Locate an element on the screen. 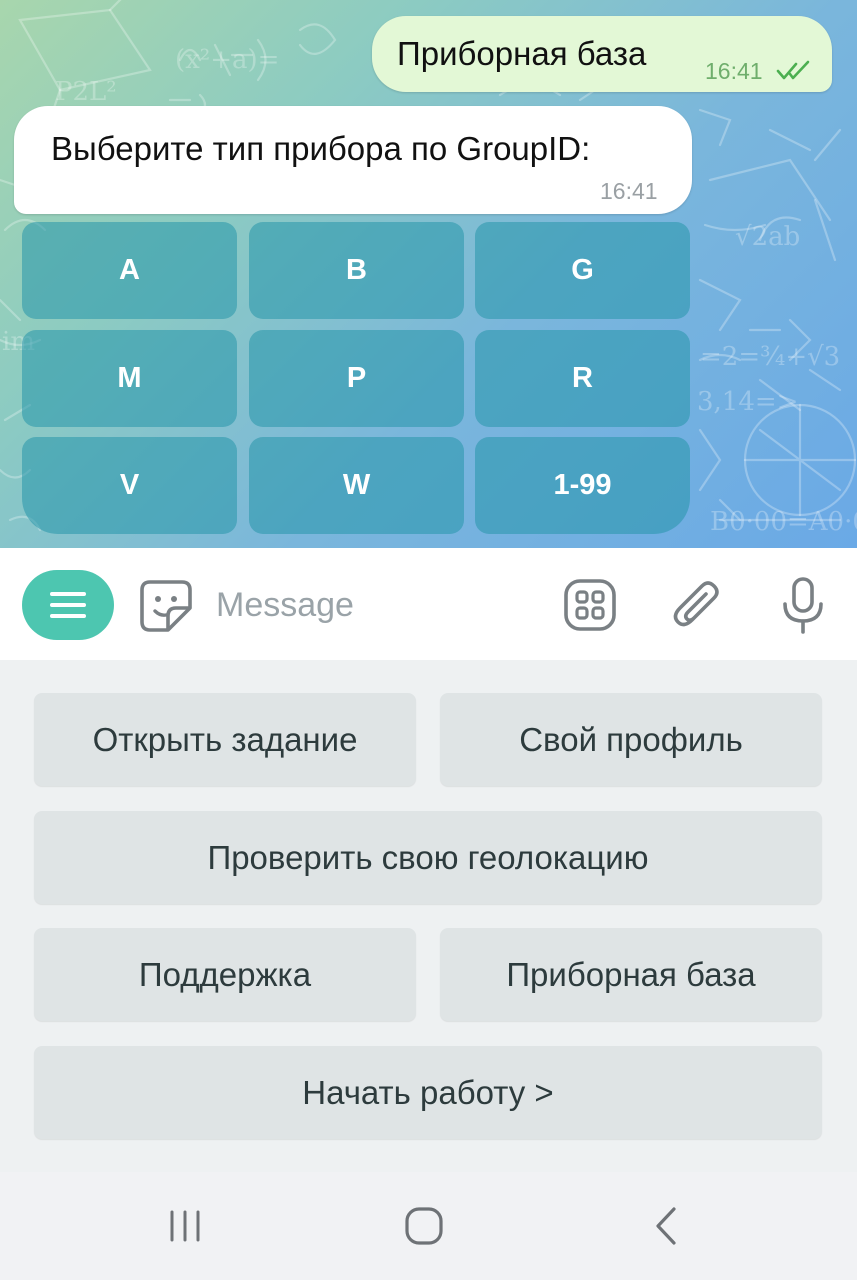  inline-button-1-99: 1-99 is located at coordinates (582, 485).